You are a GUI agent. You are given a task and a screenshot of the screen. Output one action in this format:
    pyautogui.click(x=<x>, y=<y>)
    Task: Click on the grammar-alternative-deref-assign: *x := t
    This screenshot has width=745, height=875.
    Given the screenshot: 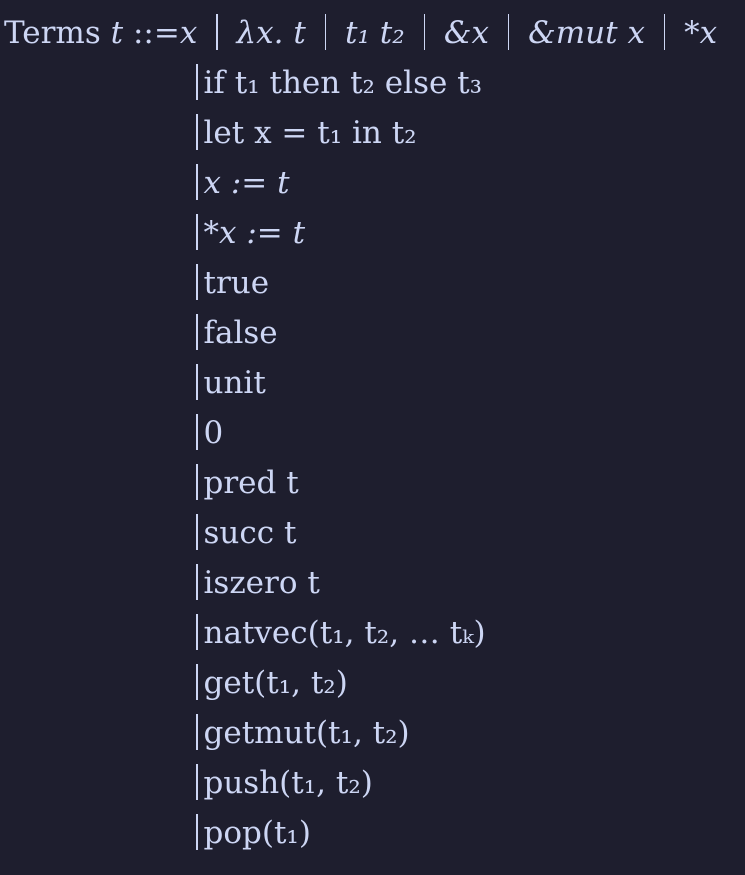 What is the action you would take?
    pyautogui.click(x=250, y=233)
    